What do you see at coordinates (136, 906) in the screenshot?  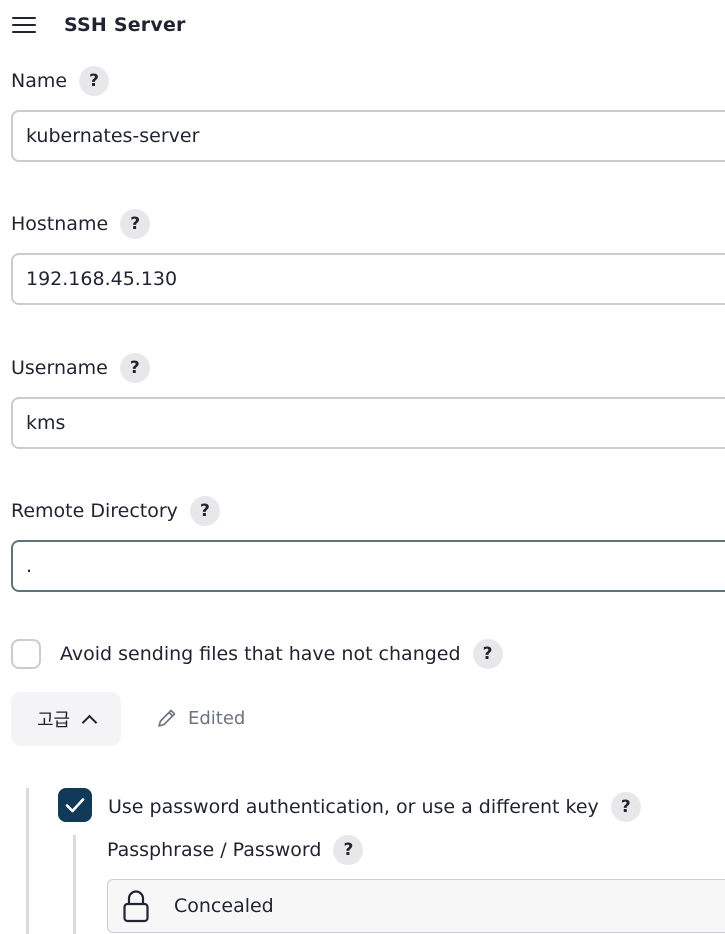 I see `lock-icon` at bounding box center [136, 906].